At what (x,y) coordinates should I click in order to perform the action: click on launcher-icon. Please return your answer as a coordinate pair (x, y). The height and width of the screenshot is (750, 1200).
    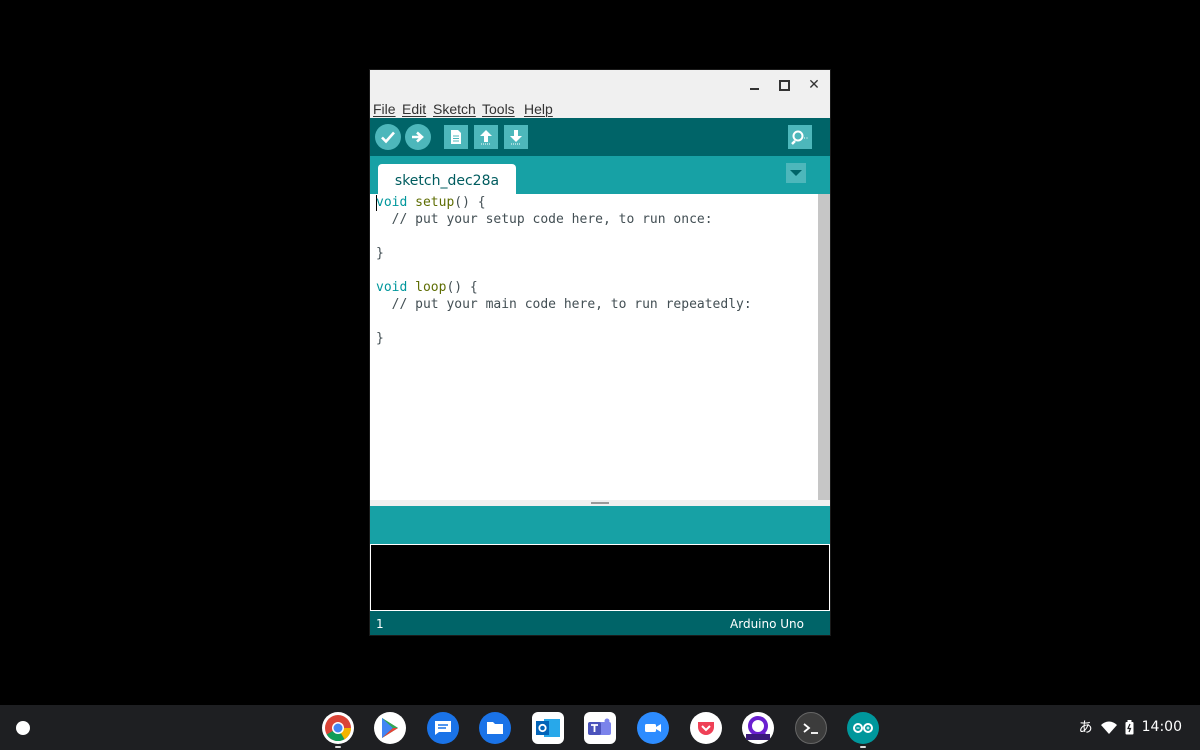
    Looking at the image, I should click on (23, 728).